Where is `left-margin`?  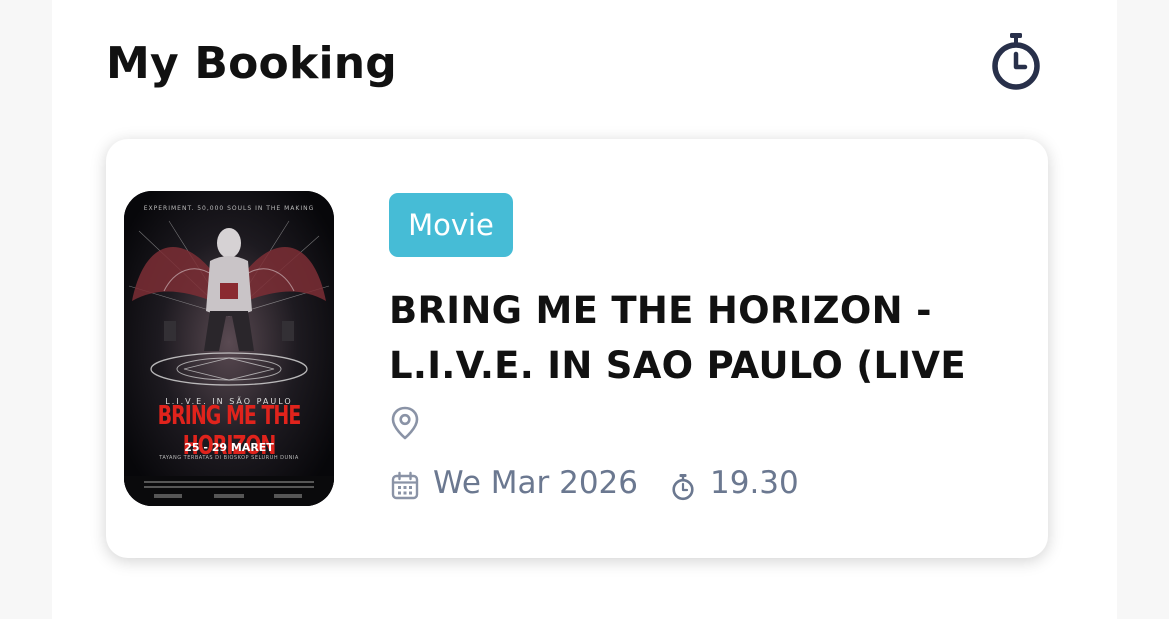
left-margin is located at coordinates (26, 309).